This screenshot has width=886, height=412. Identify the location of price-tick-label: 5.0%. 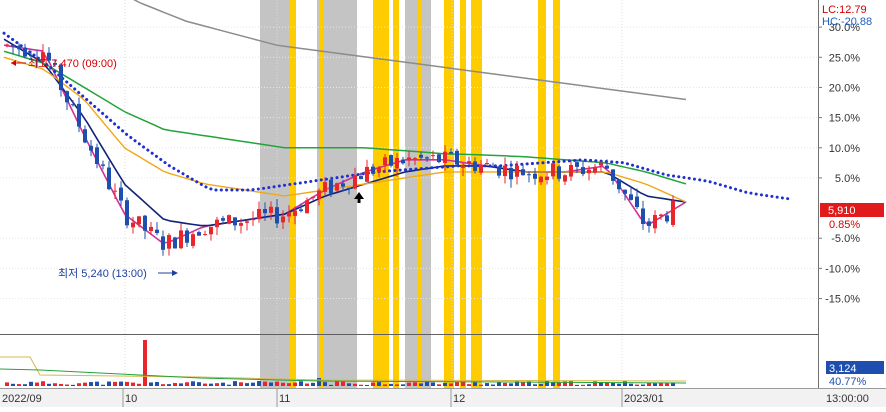
(847, 179).